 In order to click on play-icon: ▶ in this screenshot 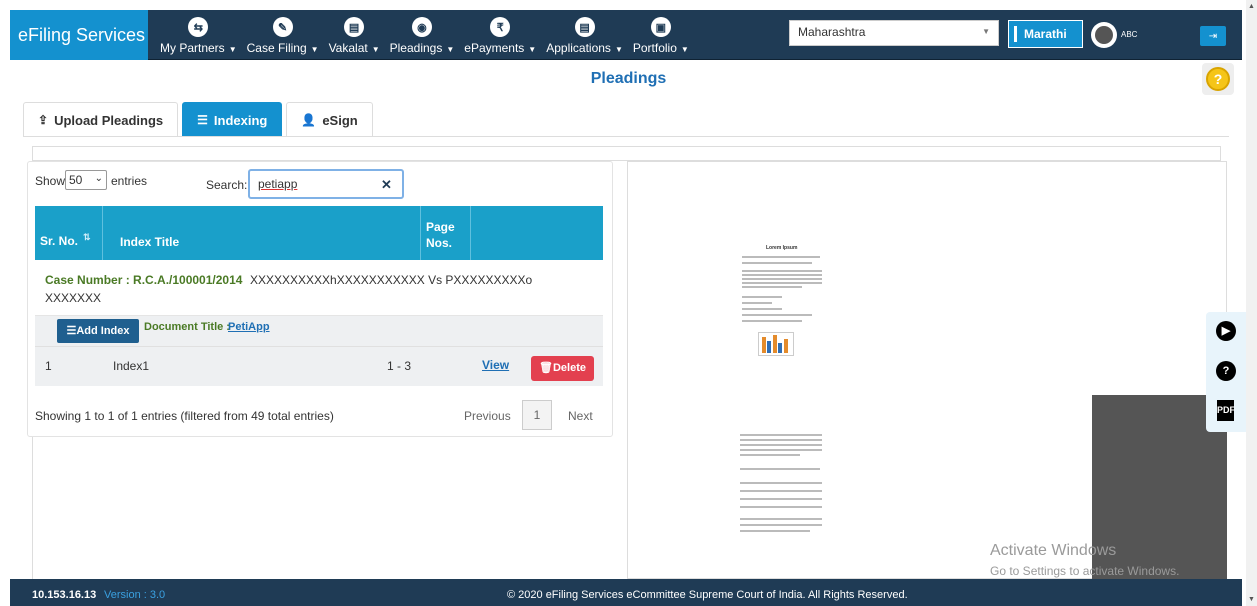, I will do `click(1226, 331)`.